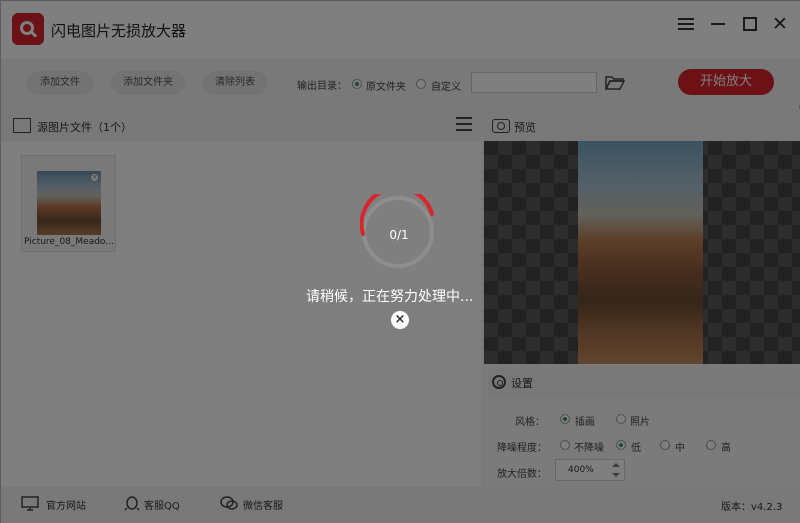 This screenshot has width=800, height=523. I want to click on progress-counter: 0/1, so click(399, 235).